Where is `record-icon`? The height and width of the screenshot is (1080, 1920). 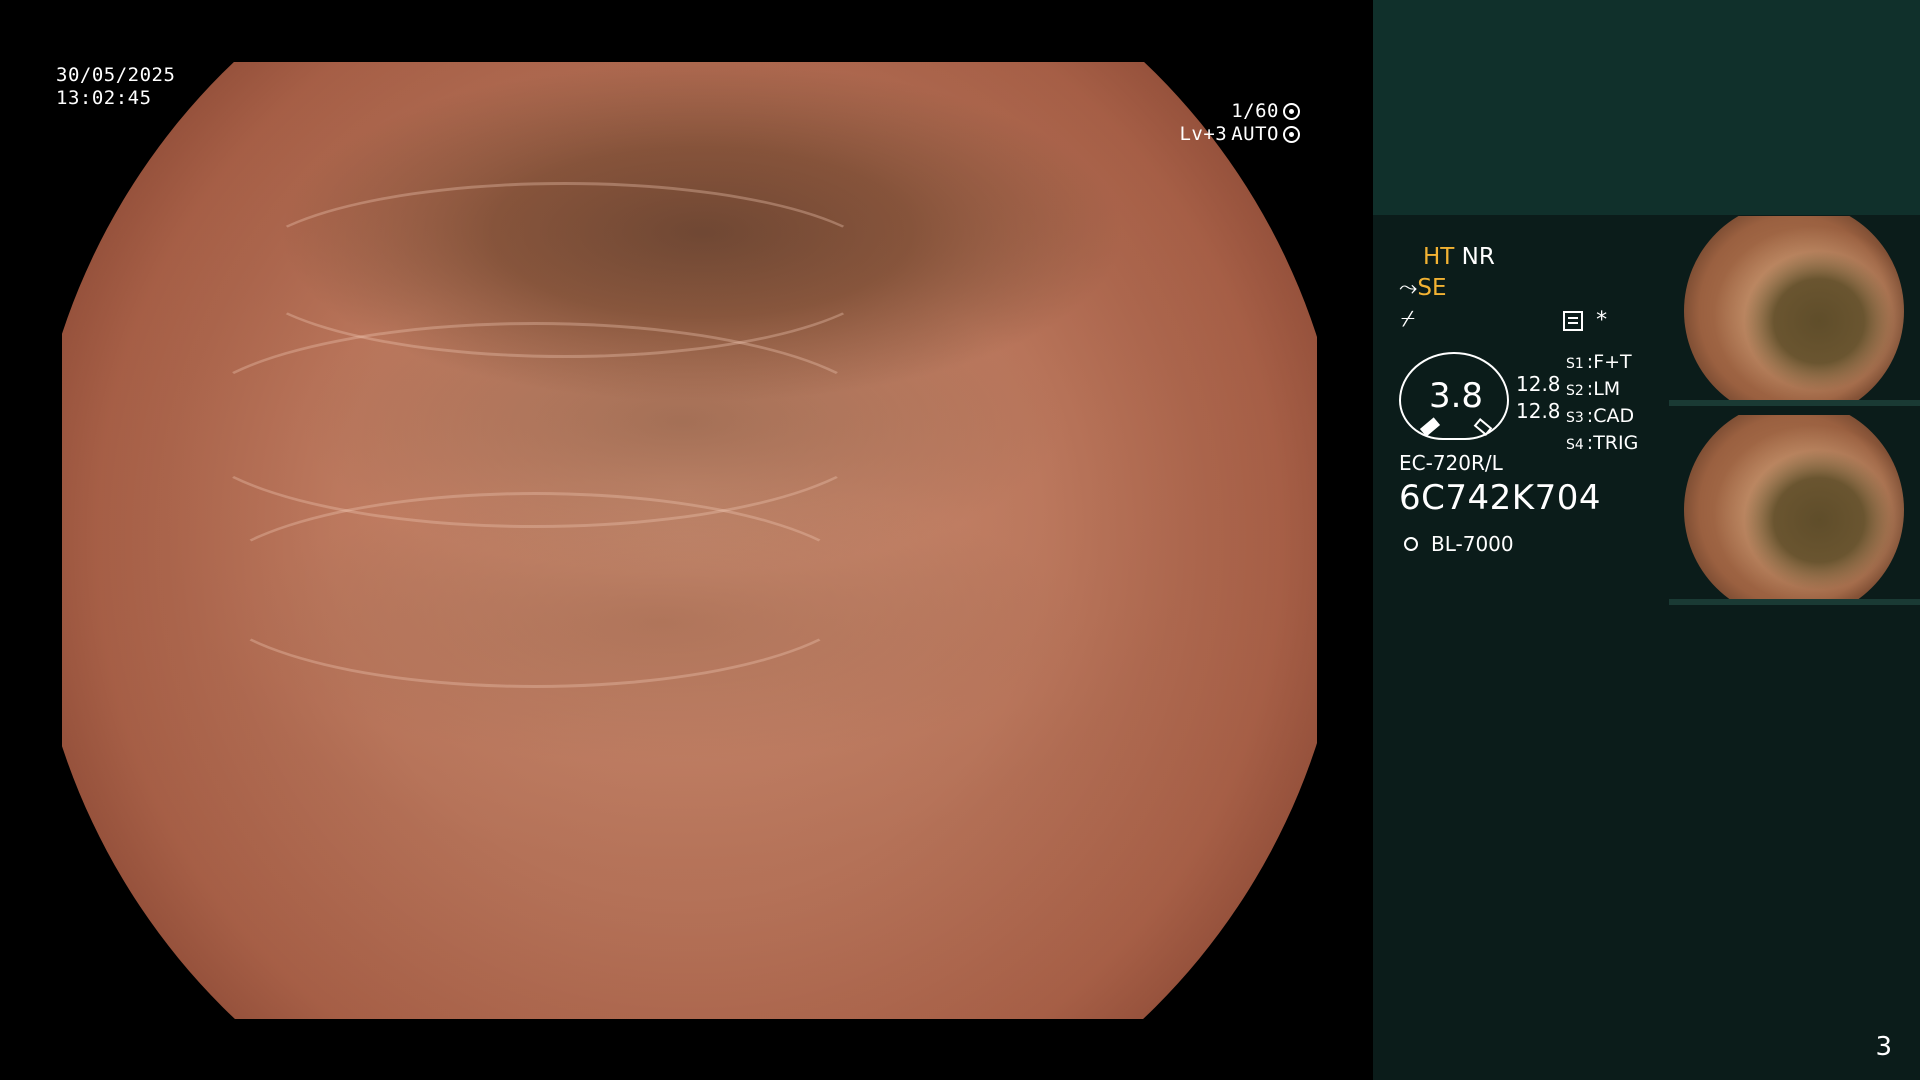 record-icon is located at coordinates (1573, 320).